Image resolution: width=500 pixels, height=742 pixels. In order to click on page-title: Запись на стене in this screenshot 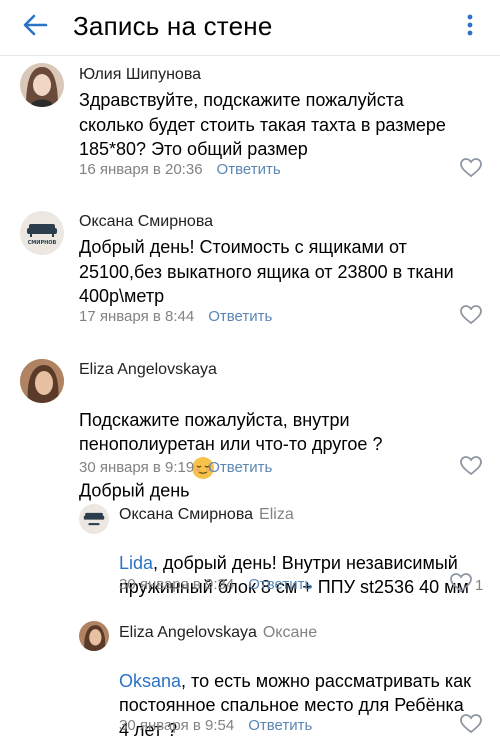, I will do `click(173, 26)`.